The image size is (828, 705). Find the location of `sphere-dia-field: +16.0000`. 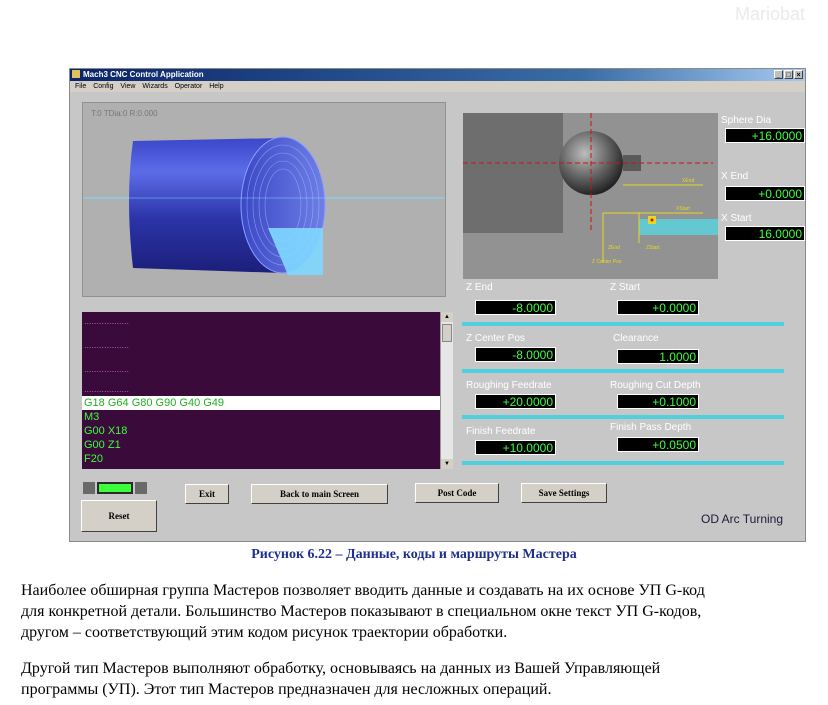

sphere-dia-field: +16.0000 is located at coordinates (765, 135).